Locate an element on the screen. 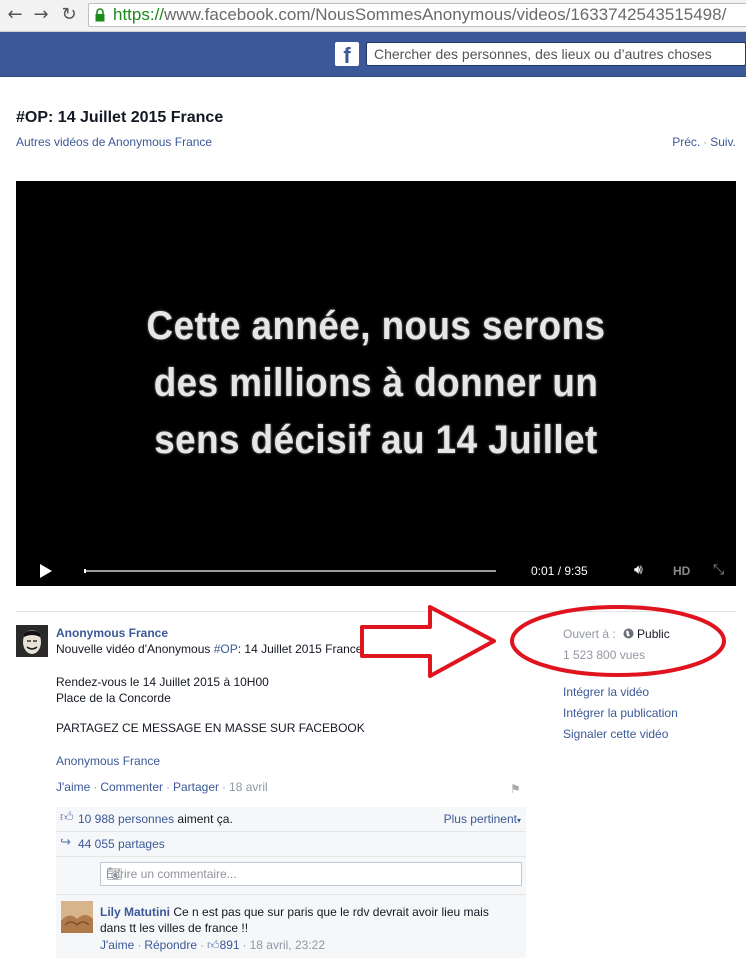 The height and width of the screenshot is (958, 746). share-link: Partager is located at coordinates (196, 787).